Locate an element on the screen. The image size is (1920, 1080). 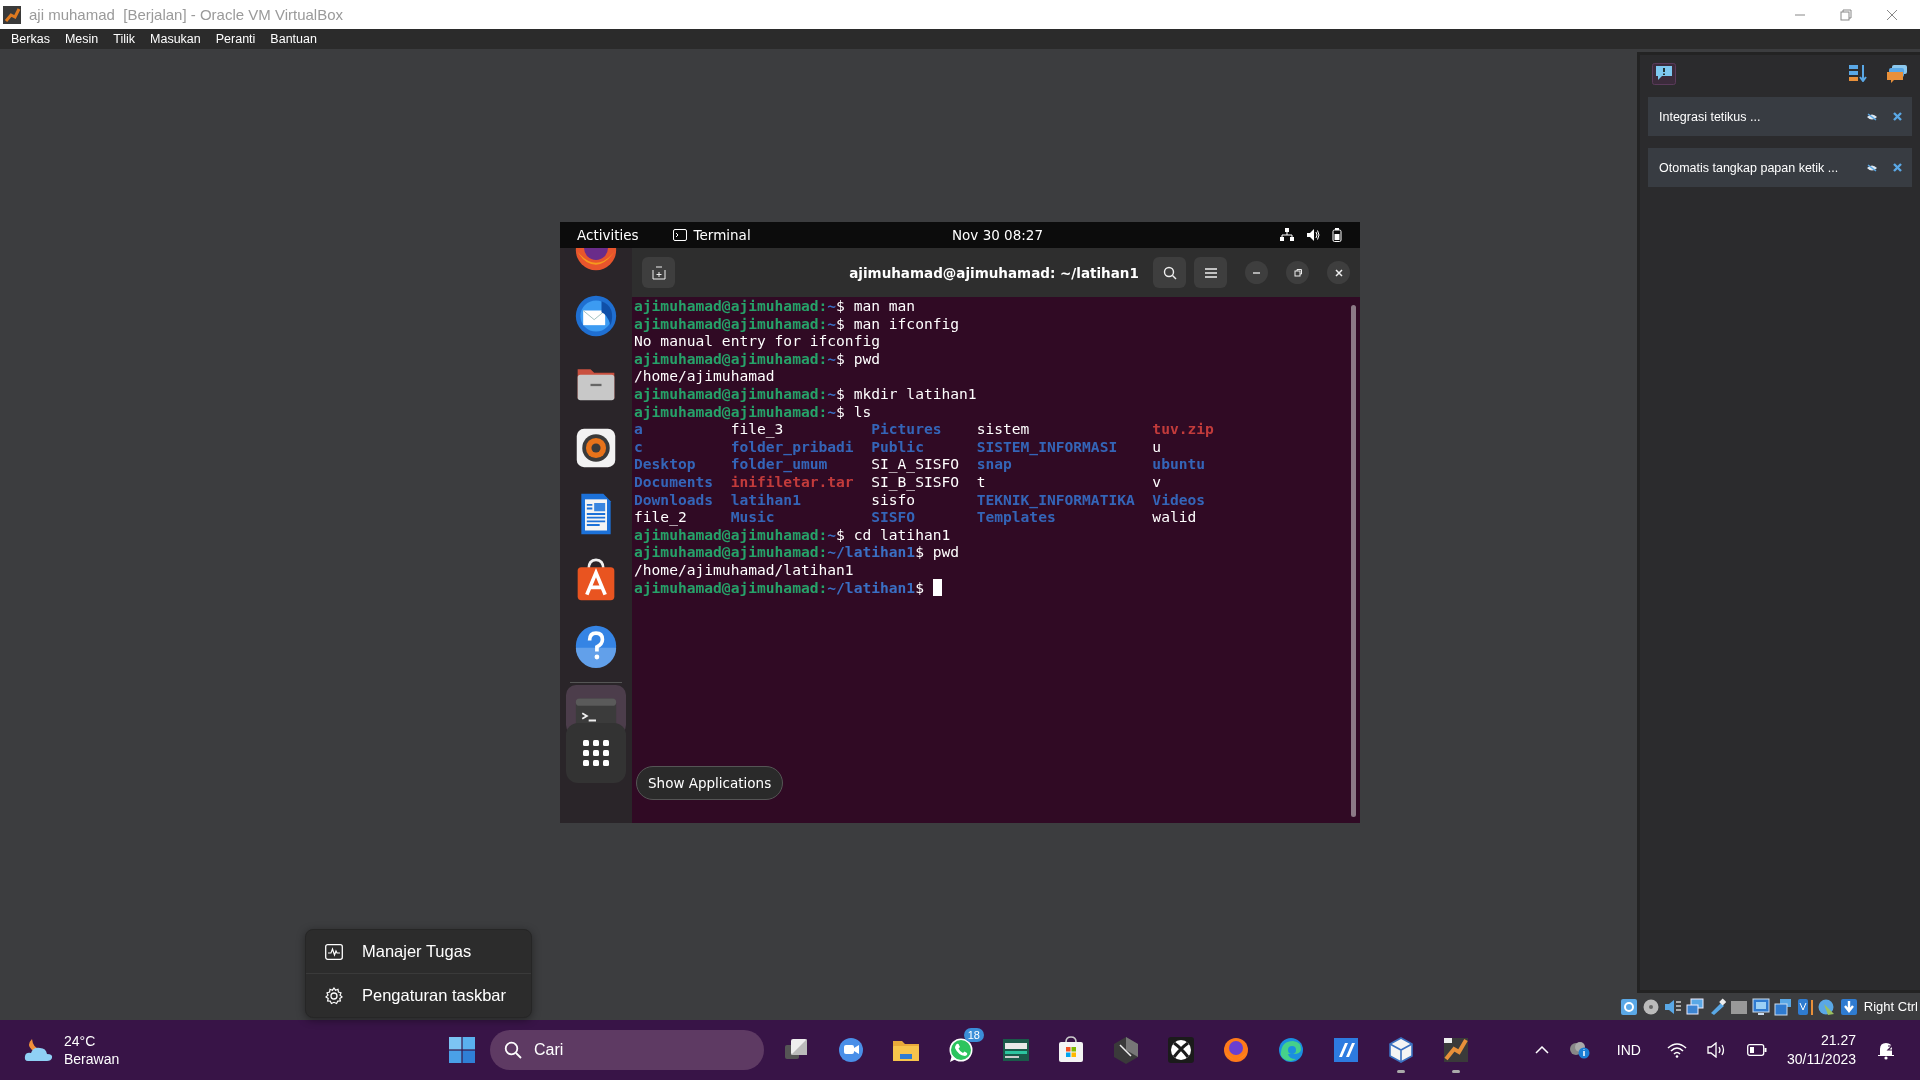
maximize-button is located at coordinates (1297, 272).